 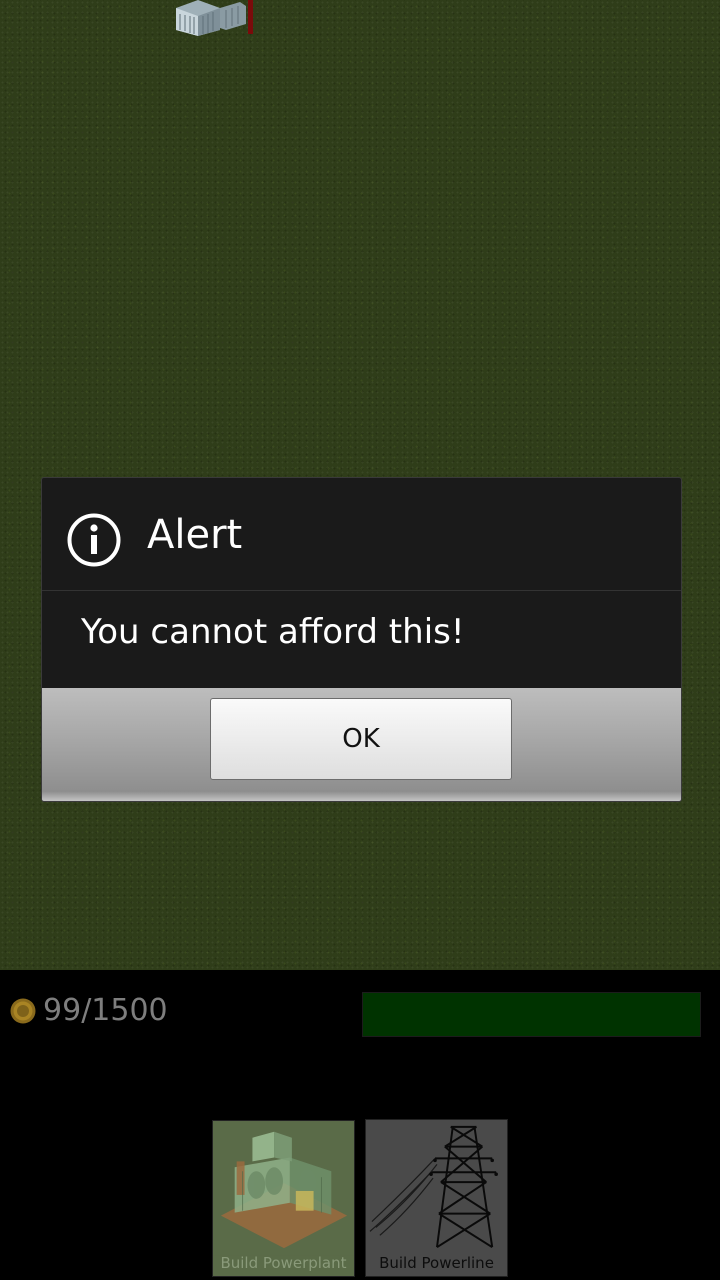 What do you see at coordinates (23, 1011) in the screenshot?
I see `coin-icon` at bounding box center [23, 1011].